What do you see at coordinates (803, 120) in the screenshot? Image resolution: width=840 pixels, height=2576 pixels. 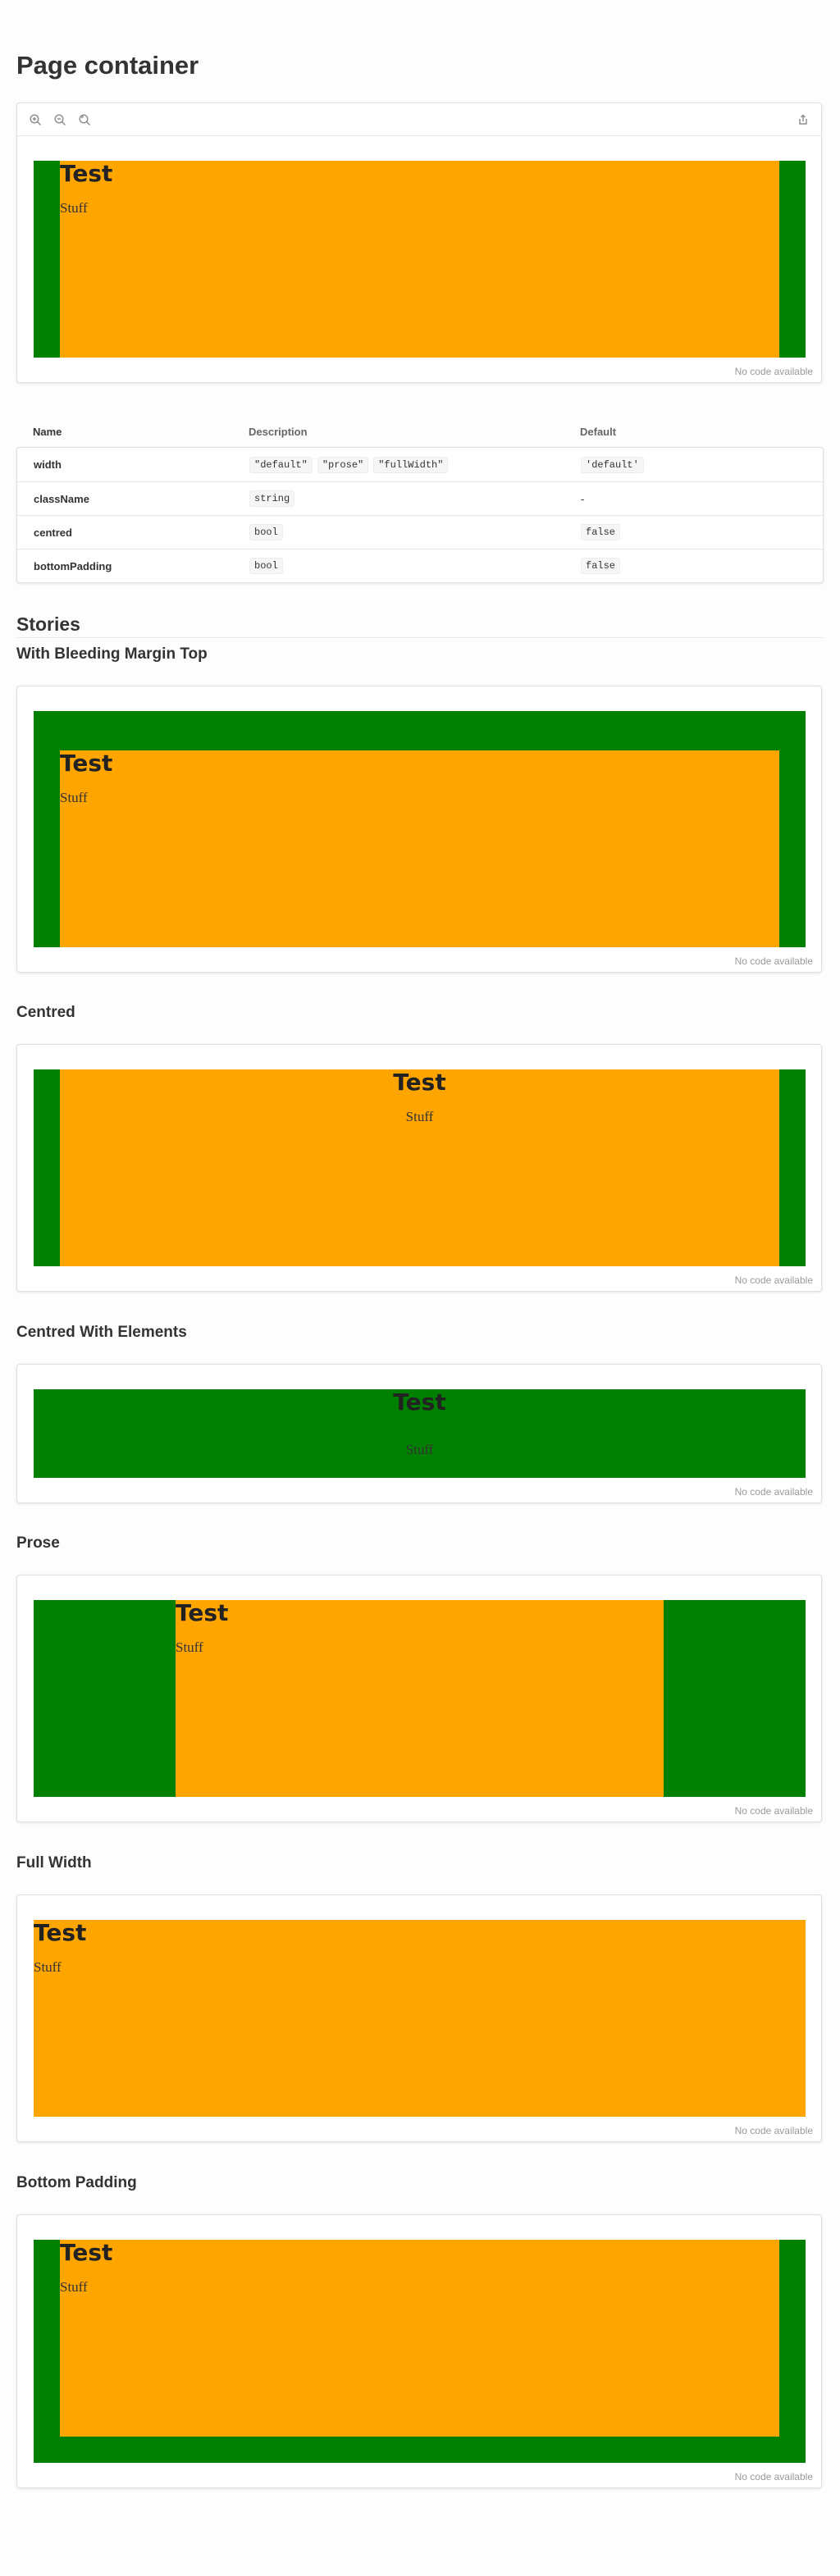 I see `share-icon` at bounding box center [803, 120].